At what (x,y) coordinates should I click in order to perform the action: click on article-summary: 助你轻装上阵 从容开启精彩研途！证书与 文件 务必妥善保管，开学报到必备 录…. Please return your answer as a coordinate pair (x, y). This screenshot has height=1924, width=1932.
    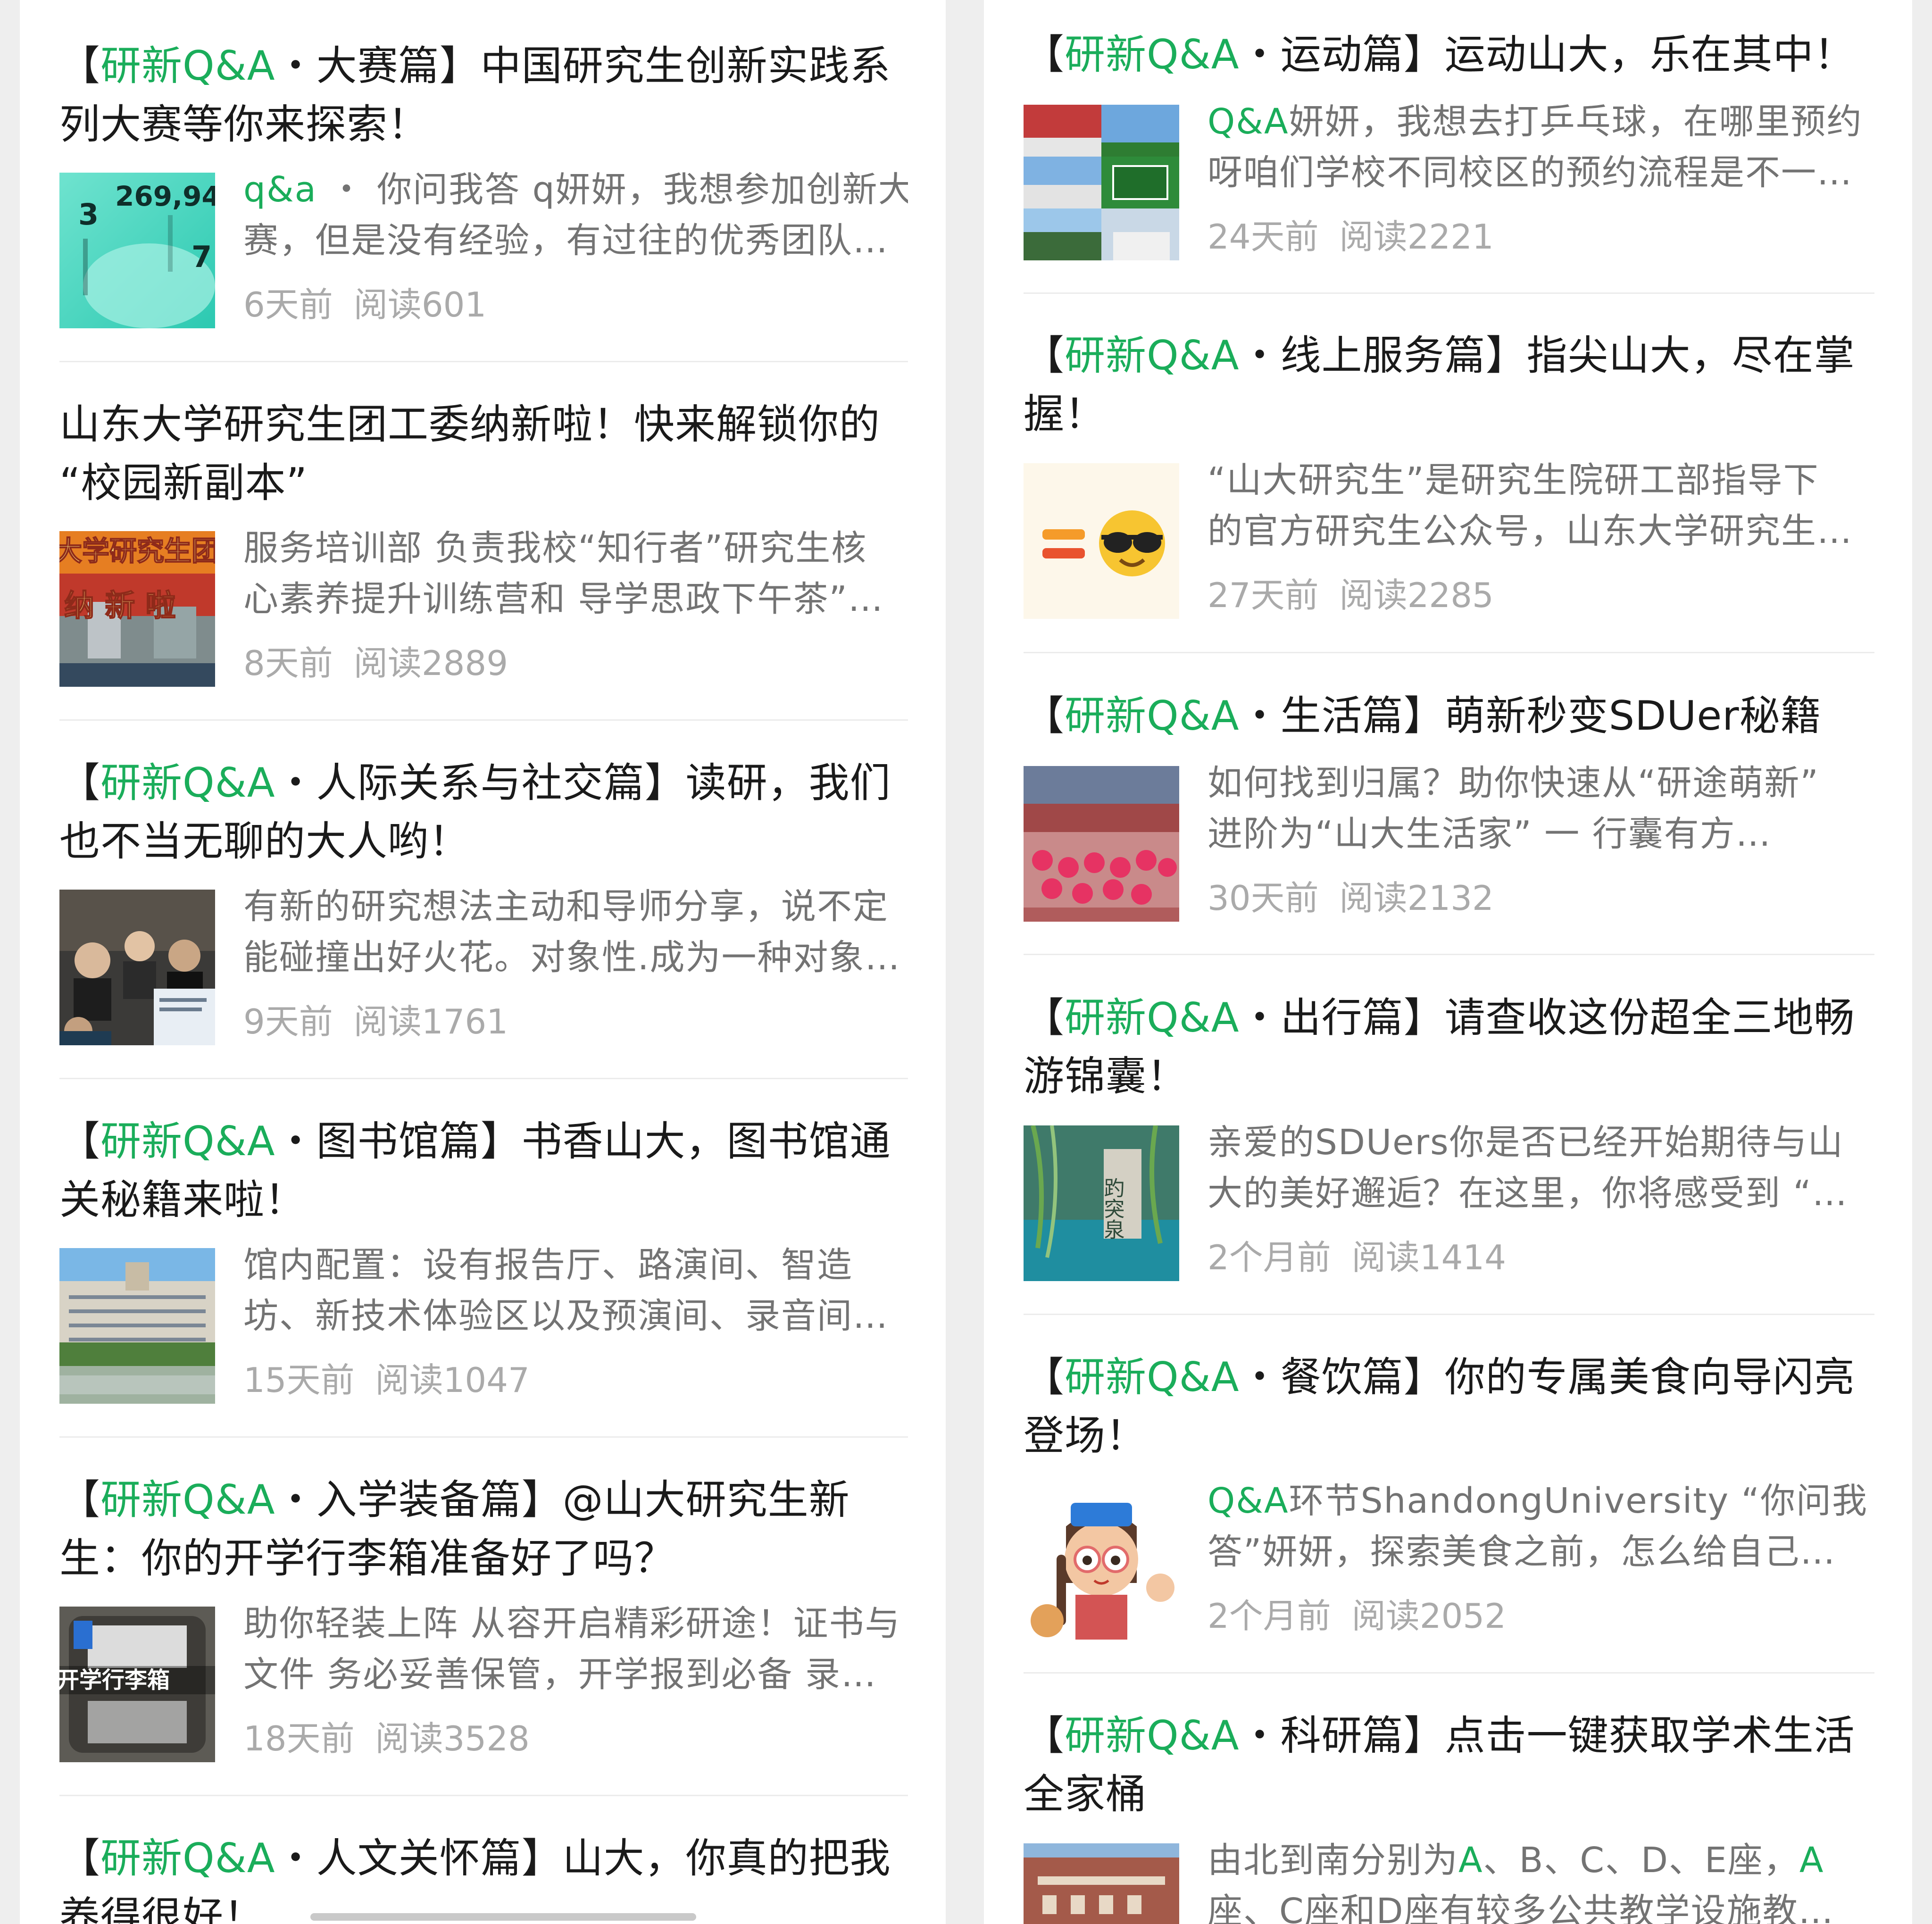
    Looking at the image, I should click on (572, 1649).